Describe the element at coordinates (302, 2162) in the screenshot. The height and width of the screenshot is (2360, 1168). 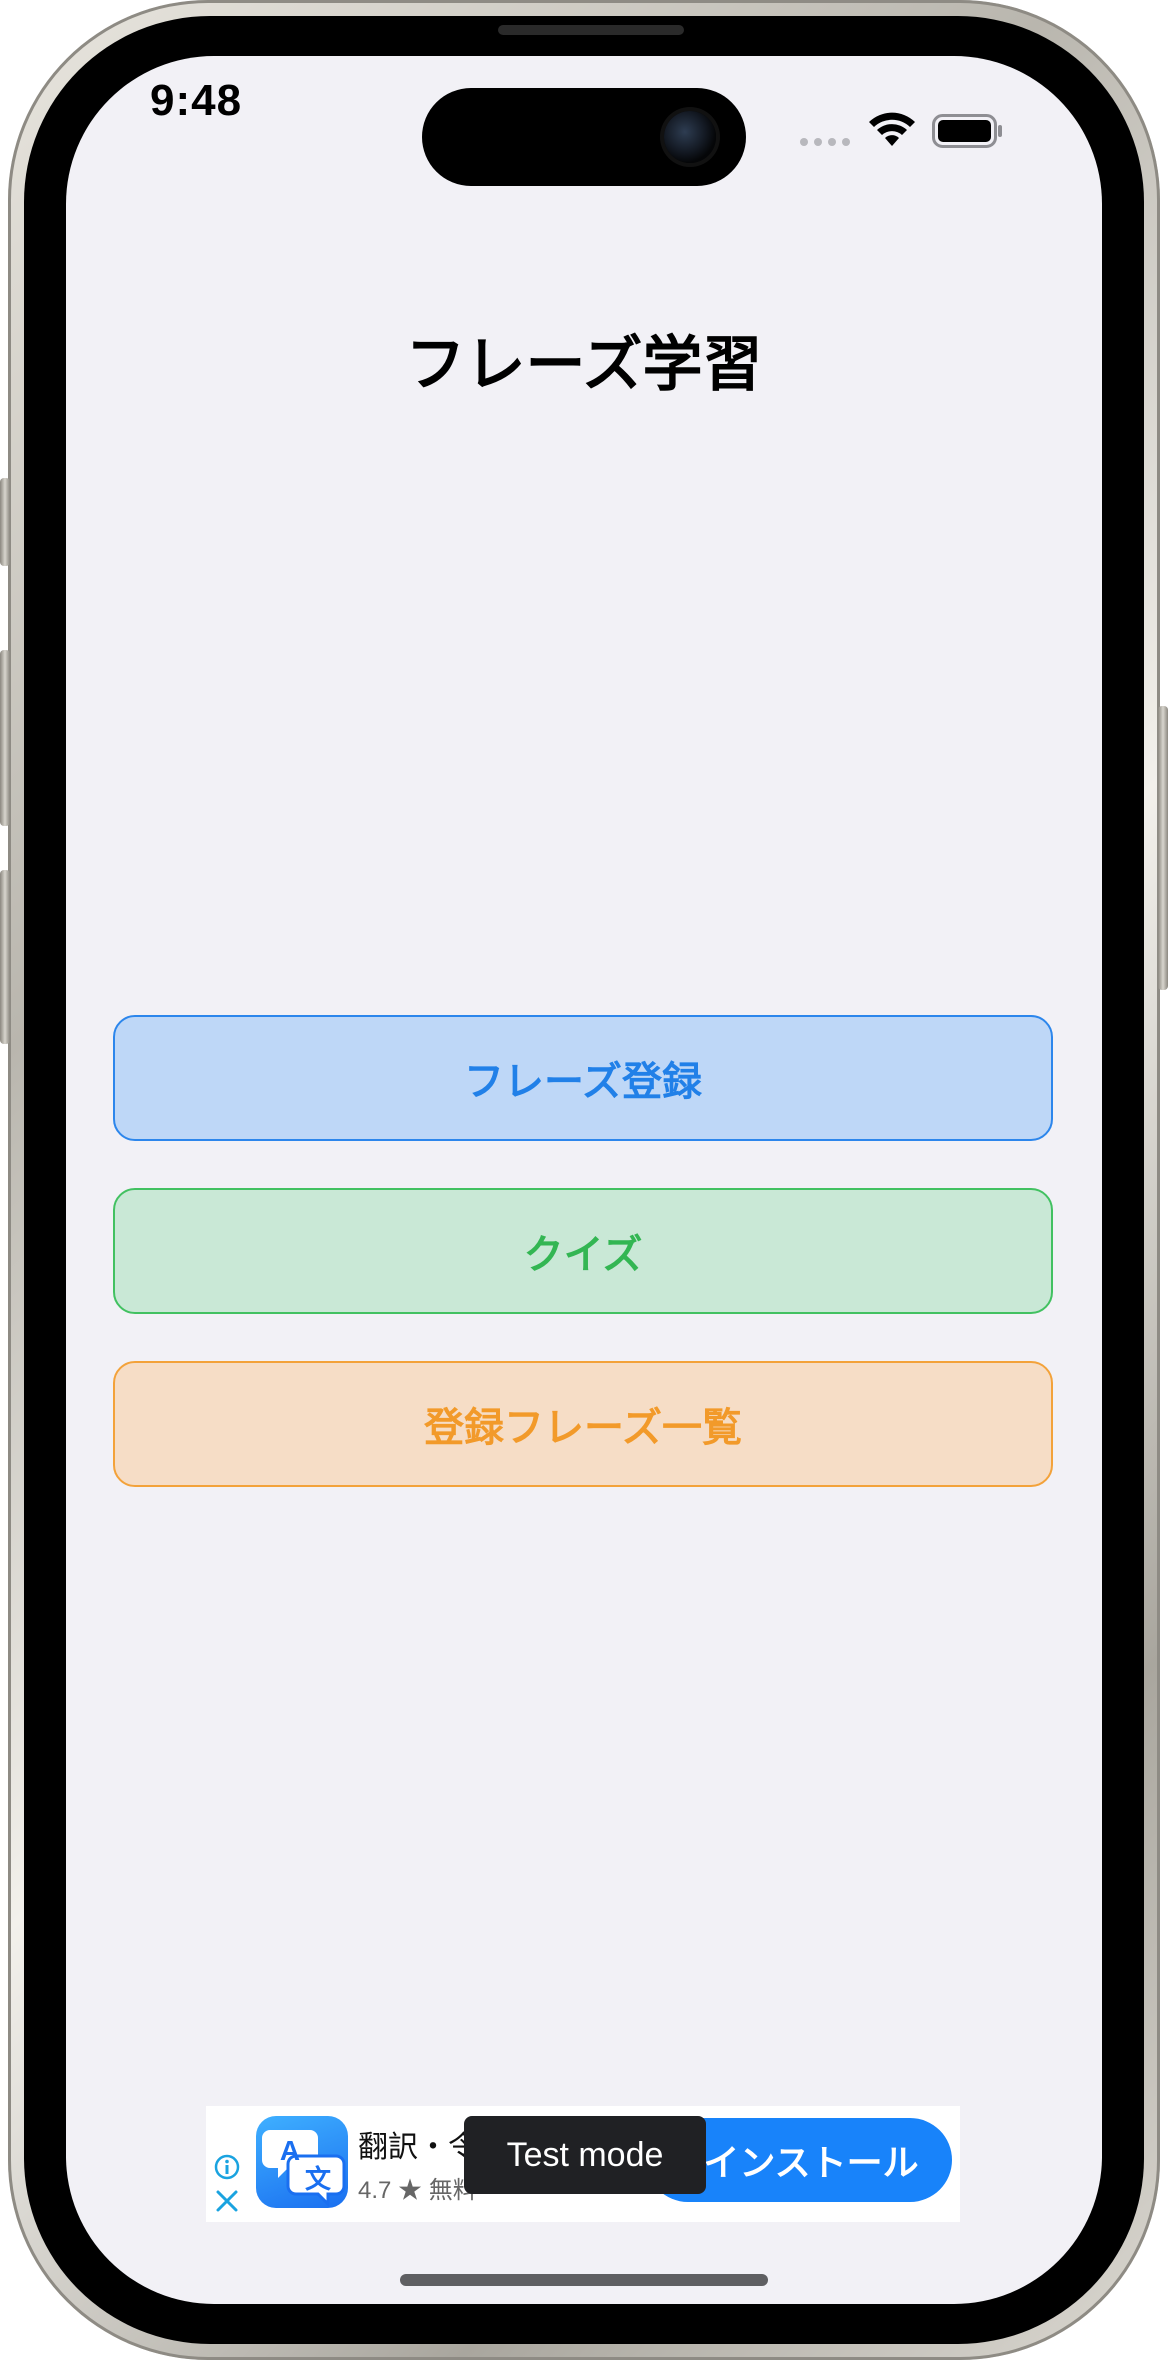
I see `translate-app-icon: A 文` at that location.